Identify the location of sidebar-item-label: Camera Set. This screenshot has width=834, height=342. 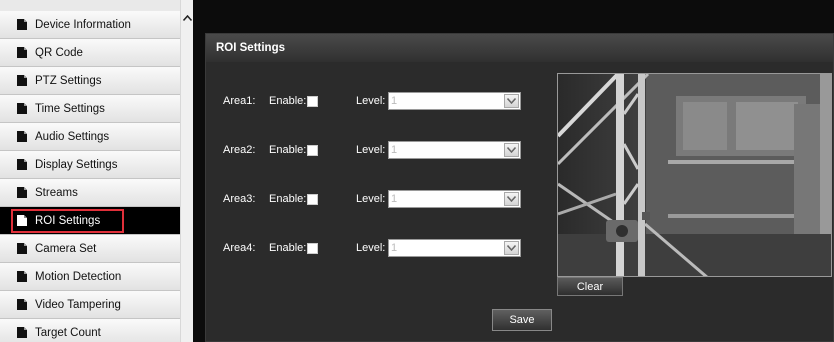
(66, 248).